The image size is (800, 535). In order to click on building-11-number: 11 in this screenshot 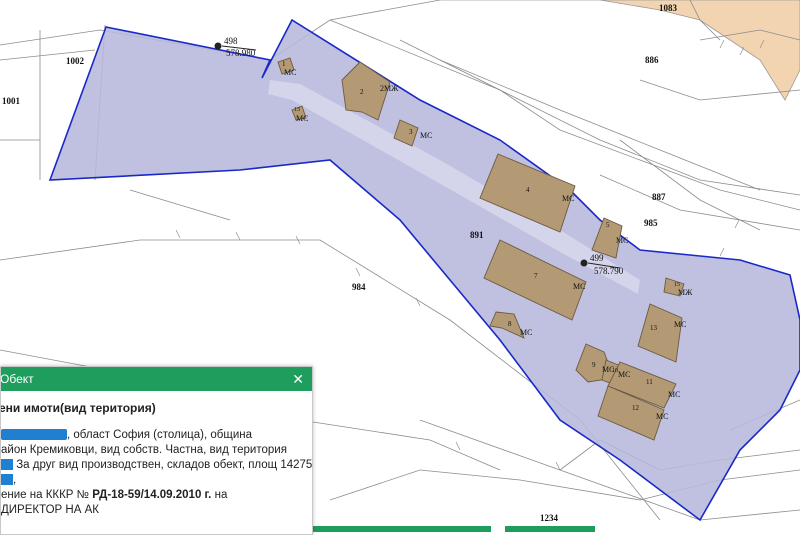, I will do `click(649, 382)`.